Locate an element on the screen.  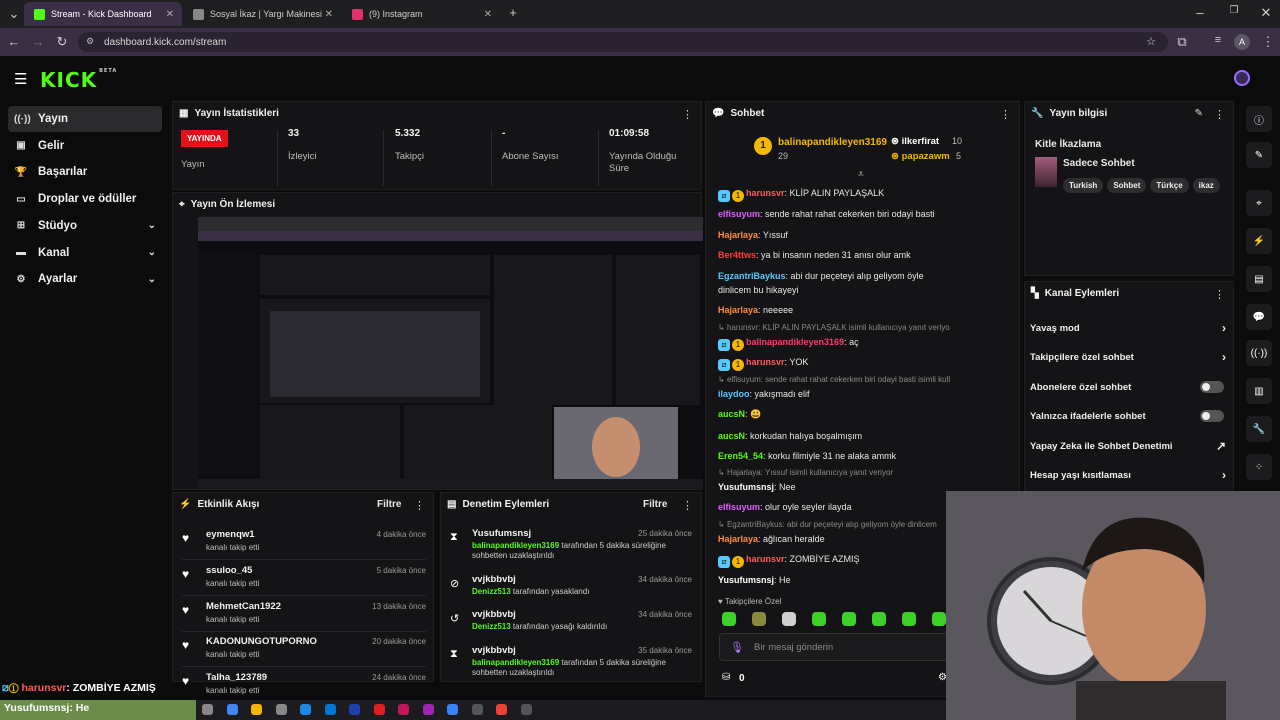
moderation-menu-icon: ⋮ is located at coordinates (687, 505).